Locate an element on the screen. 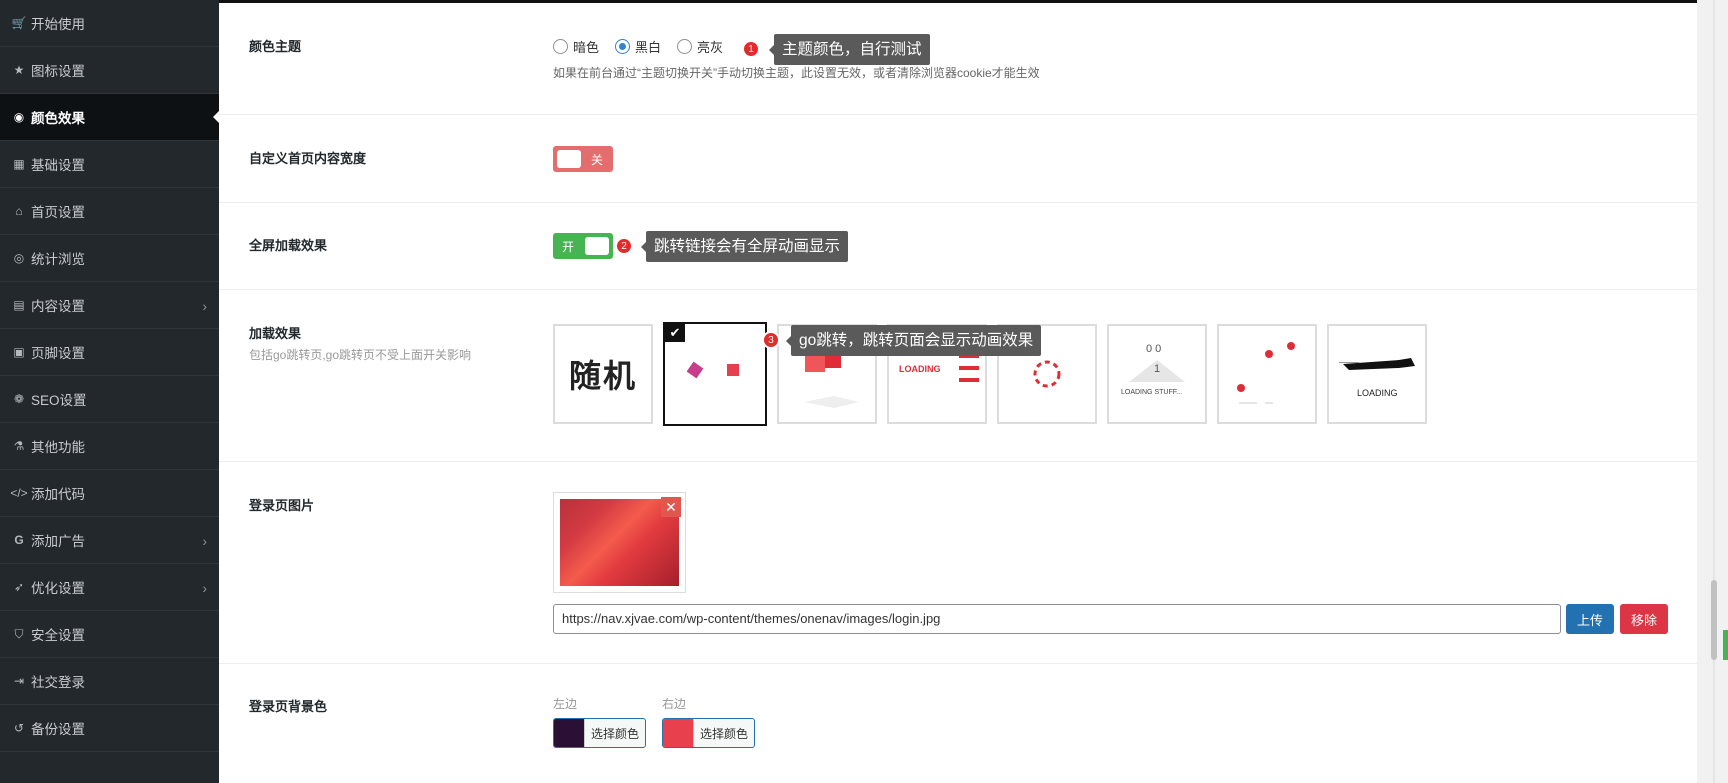 The width and height of the screenshot is (1728, 783). right-color-label: 右边 is located at coordinates (674, 704).